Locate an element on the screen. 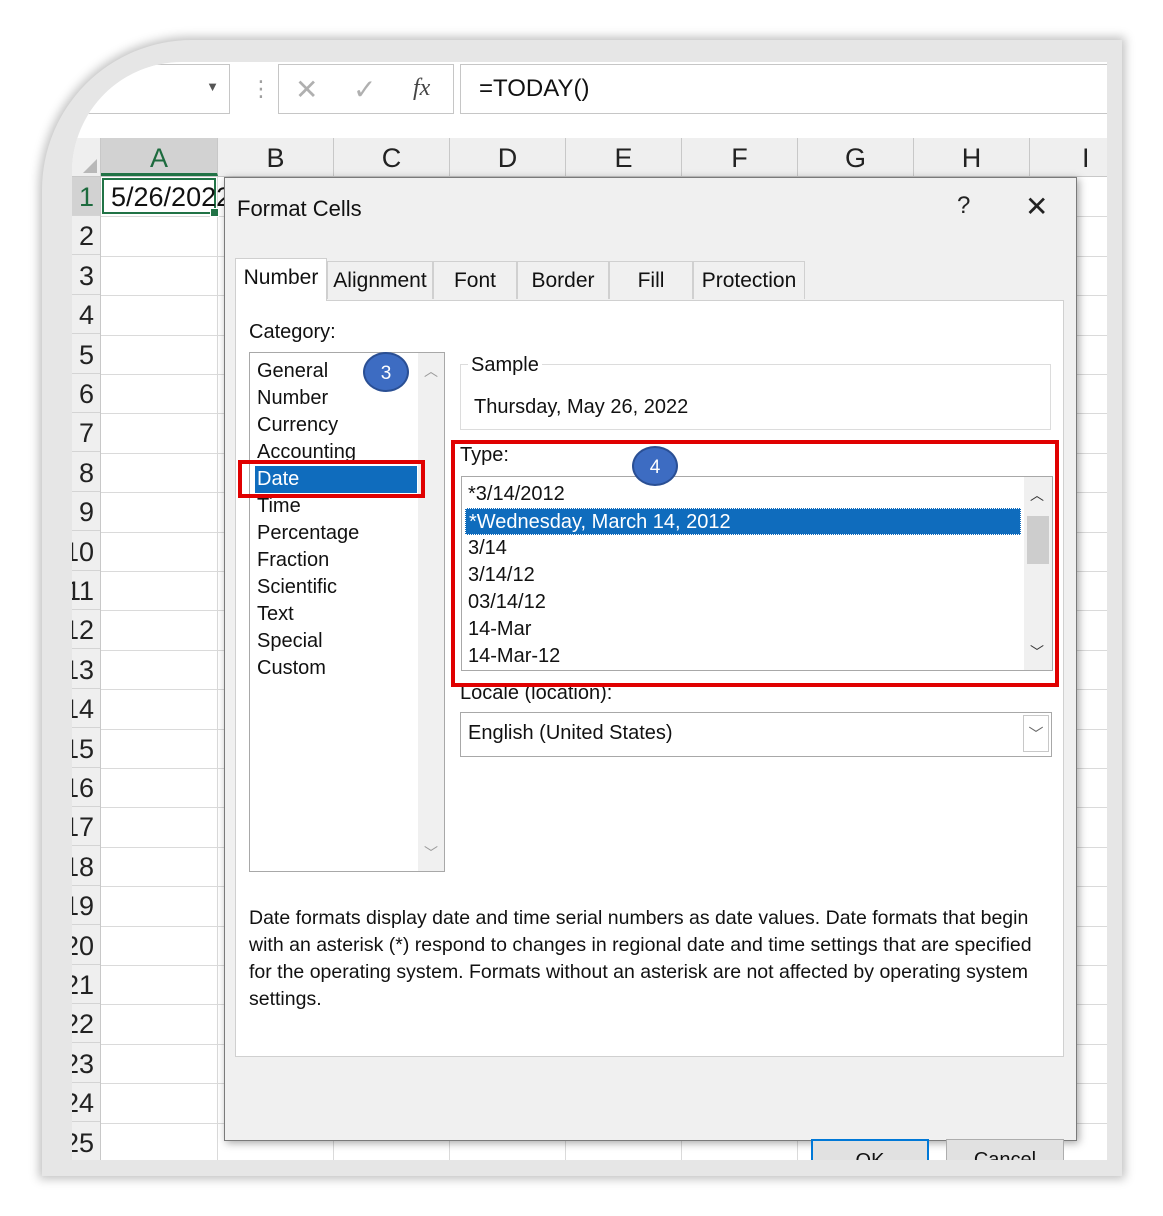  category-item-scientific: Scientific is located at coordinates (336, 587).